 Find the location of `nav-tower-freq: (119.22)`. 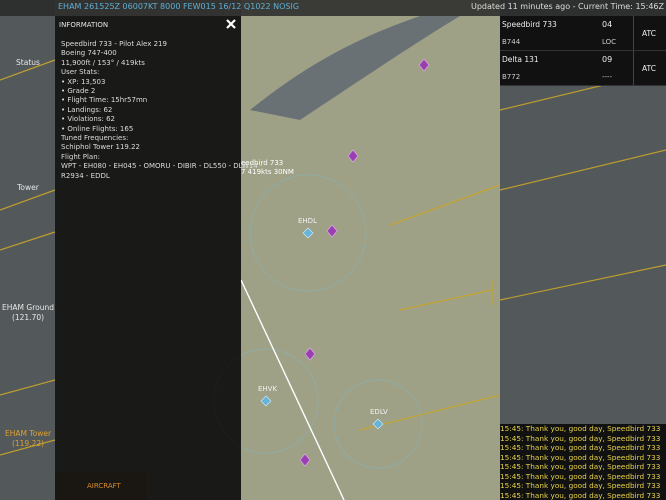

nav-tower-freq: (119.22) is located at coordinates (28, 443).